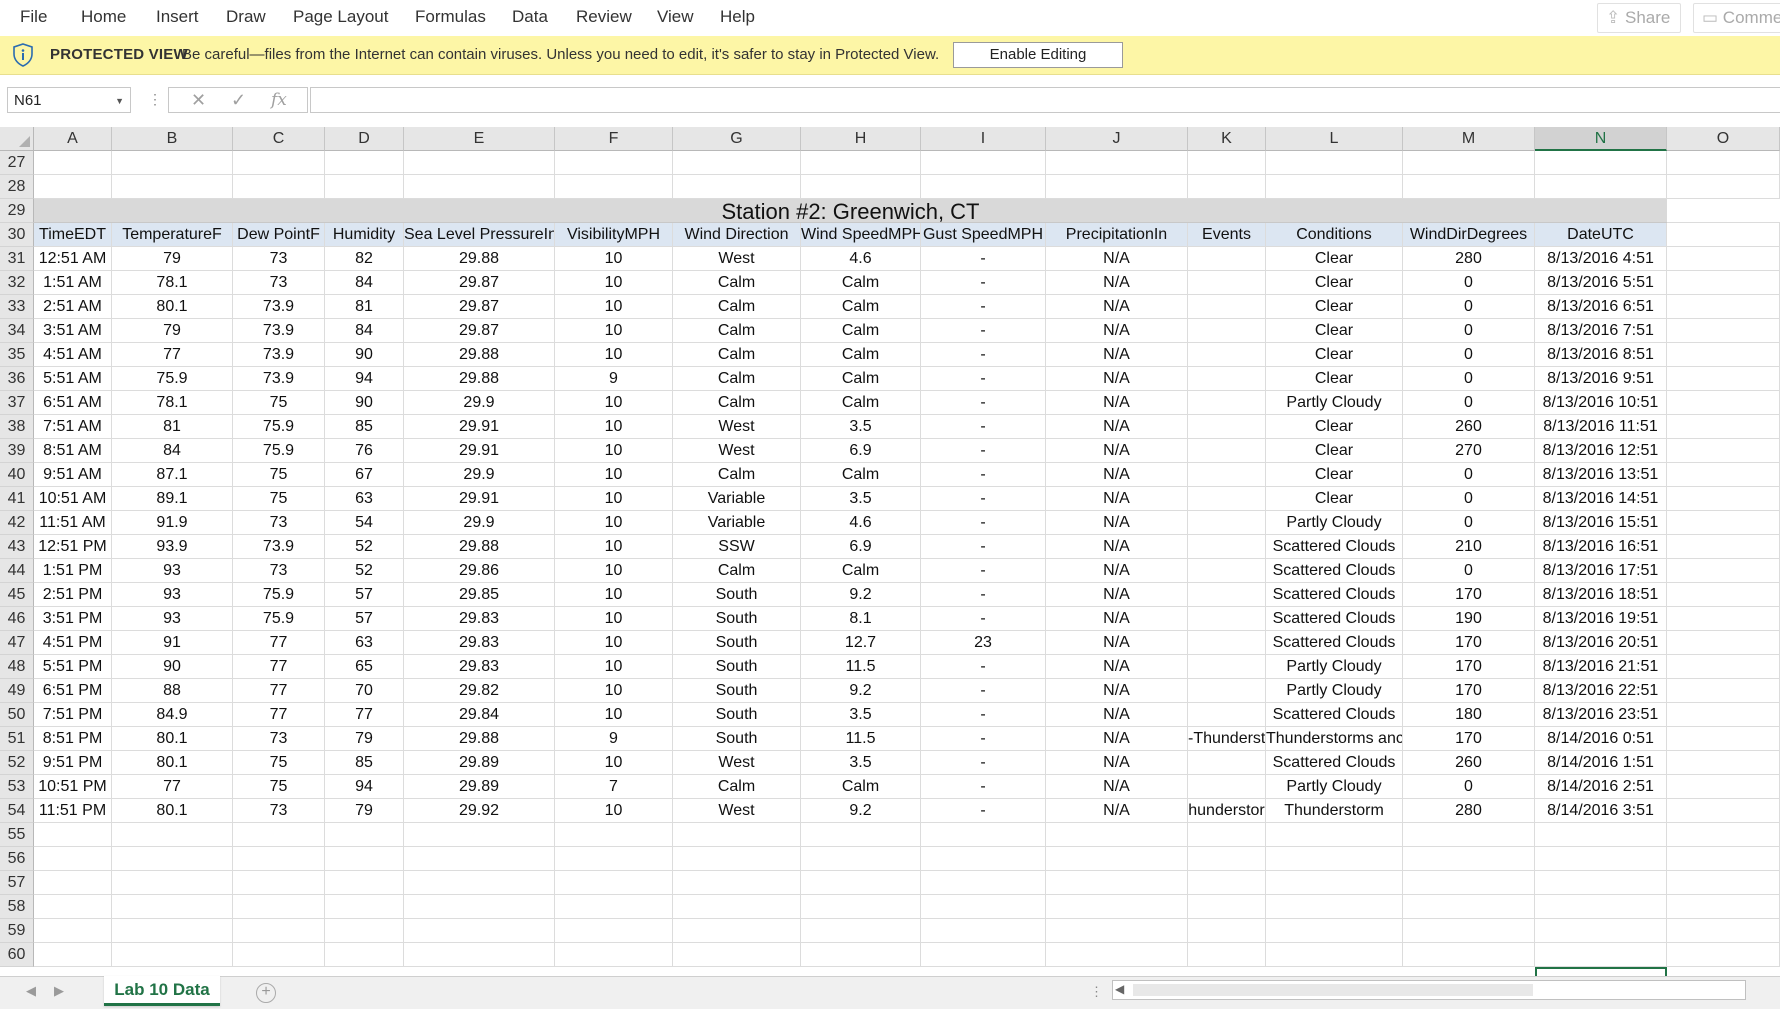 The width and height of the screenshot is (1780, 1009). Describe the element at coordinates (17, 595) in the screenshot. I see `row-header-45: 45` at that location.